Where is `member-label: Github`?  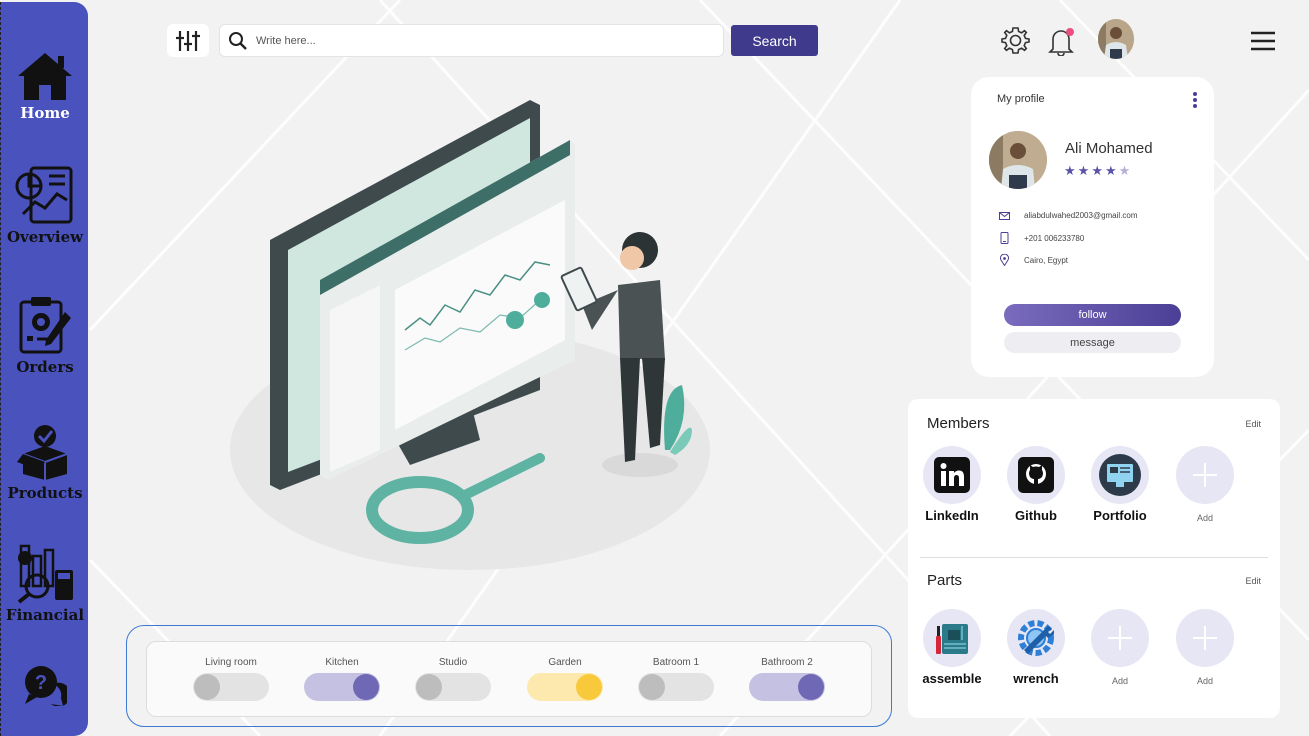
member-label: Github is located at coordinates (1036, 515).